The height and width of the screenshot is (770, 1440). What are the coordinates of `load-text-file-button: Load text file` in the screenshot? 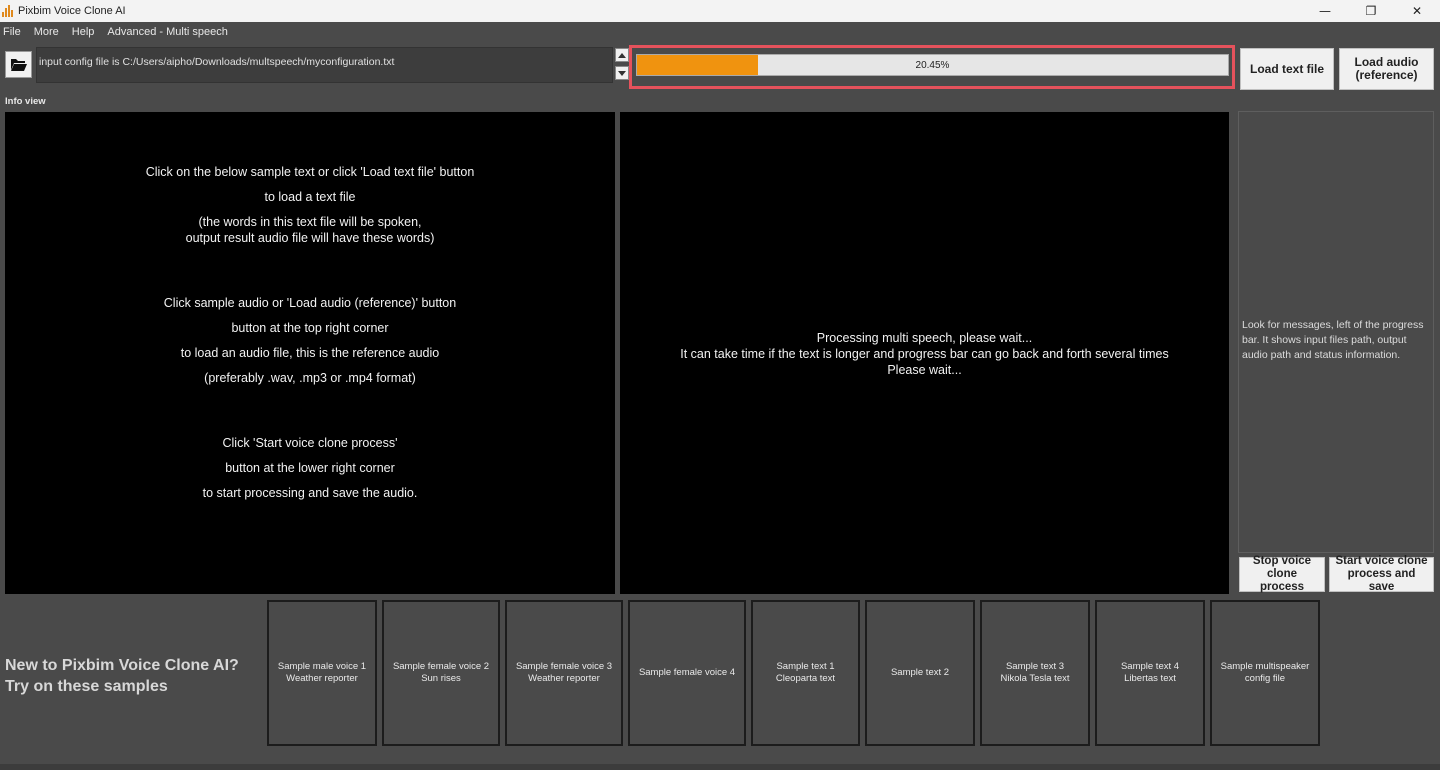 It's located at (1287, 69).